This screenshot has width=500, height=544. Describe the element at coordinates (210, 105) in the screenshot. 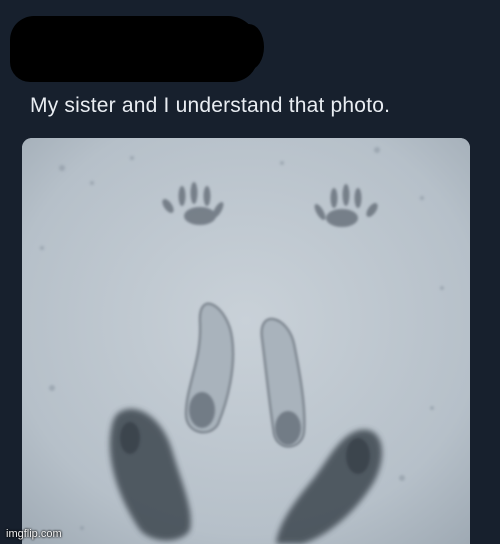

I see `post-caption: My sister and I understand that photo.` at that location.